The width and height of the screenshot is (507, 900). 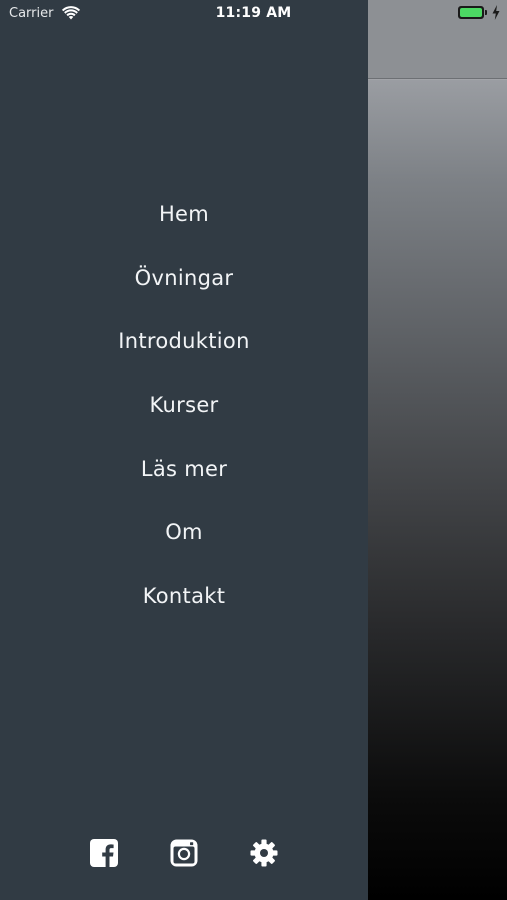 I want to click on battery-level-fill, so click(x=471, y=12).